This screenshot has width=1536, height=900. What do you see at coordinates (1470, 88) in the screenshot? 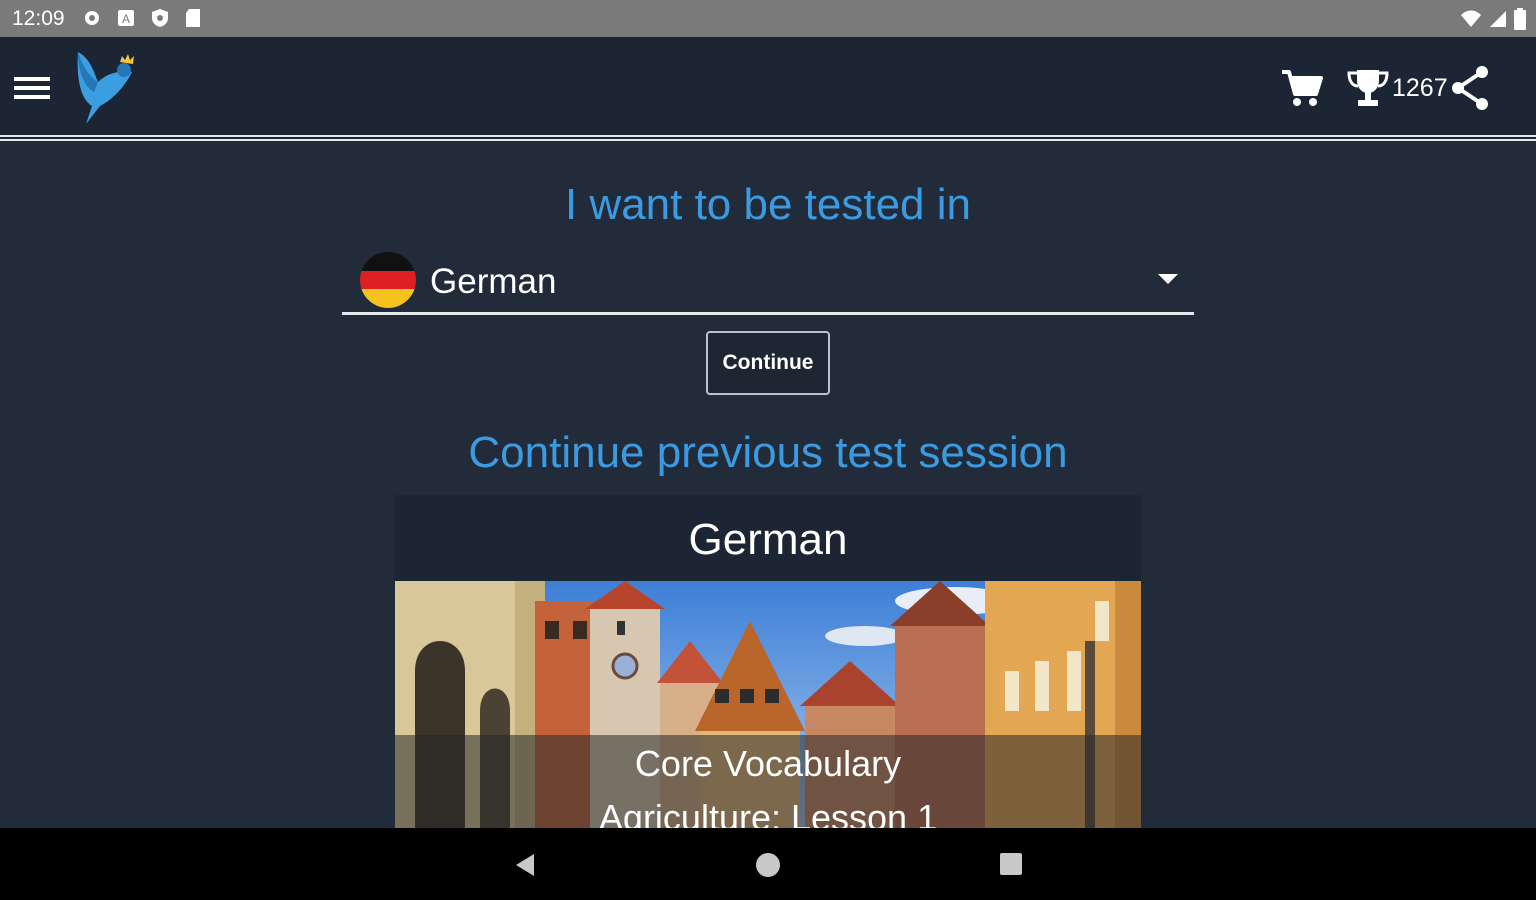
I see `share-icon` at bounding box center [1470, 88].